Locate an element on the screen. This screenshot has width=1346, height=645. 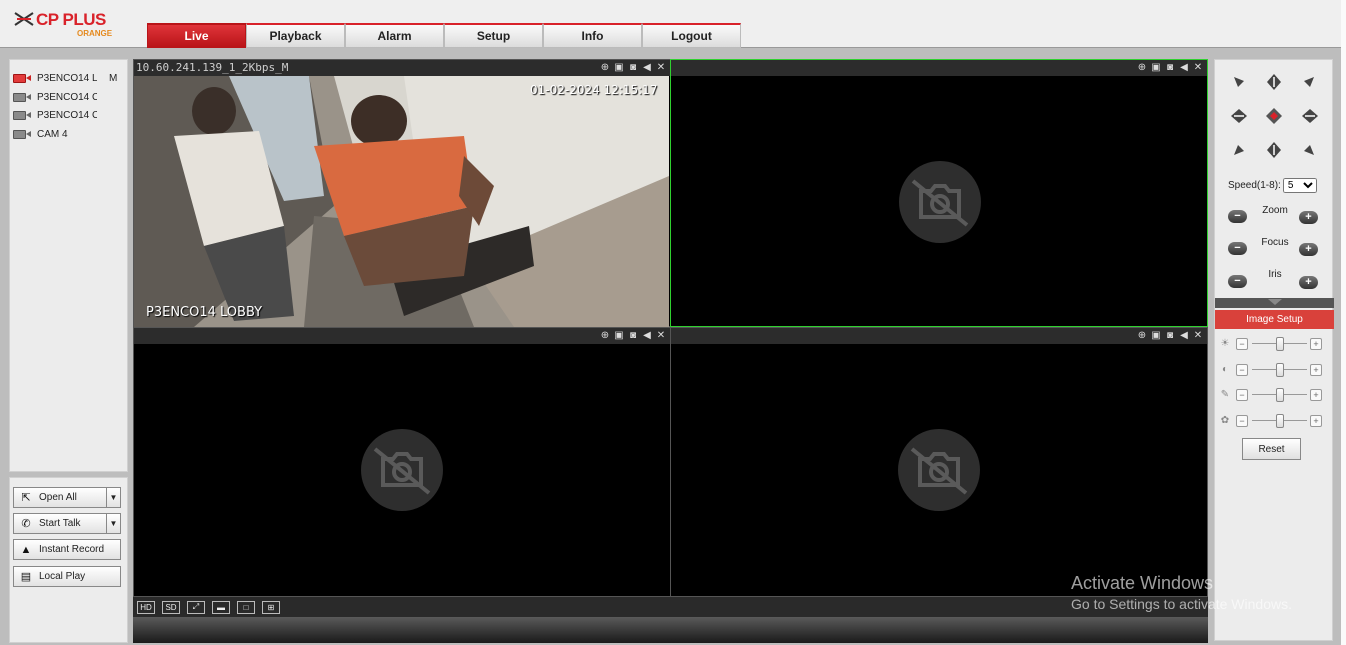
ptz-up-icon is located at coordinates (1274, 82).